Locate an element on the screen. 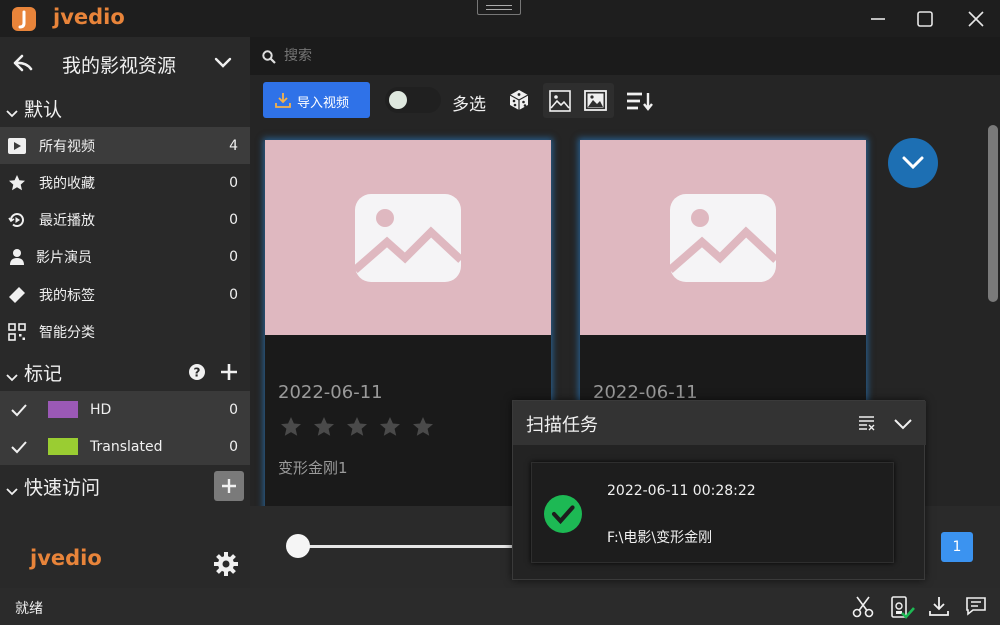  popup-header: 扫描任务 is located at coordinates (719, 423).